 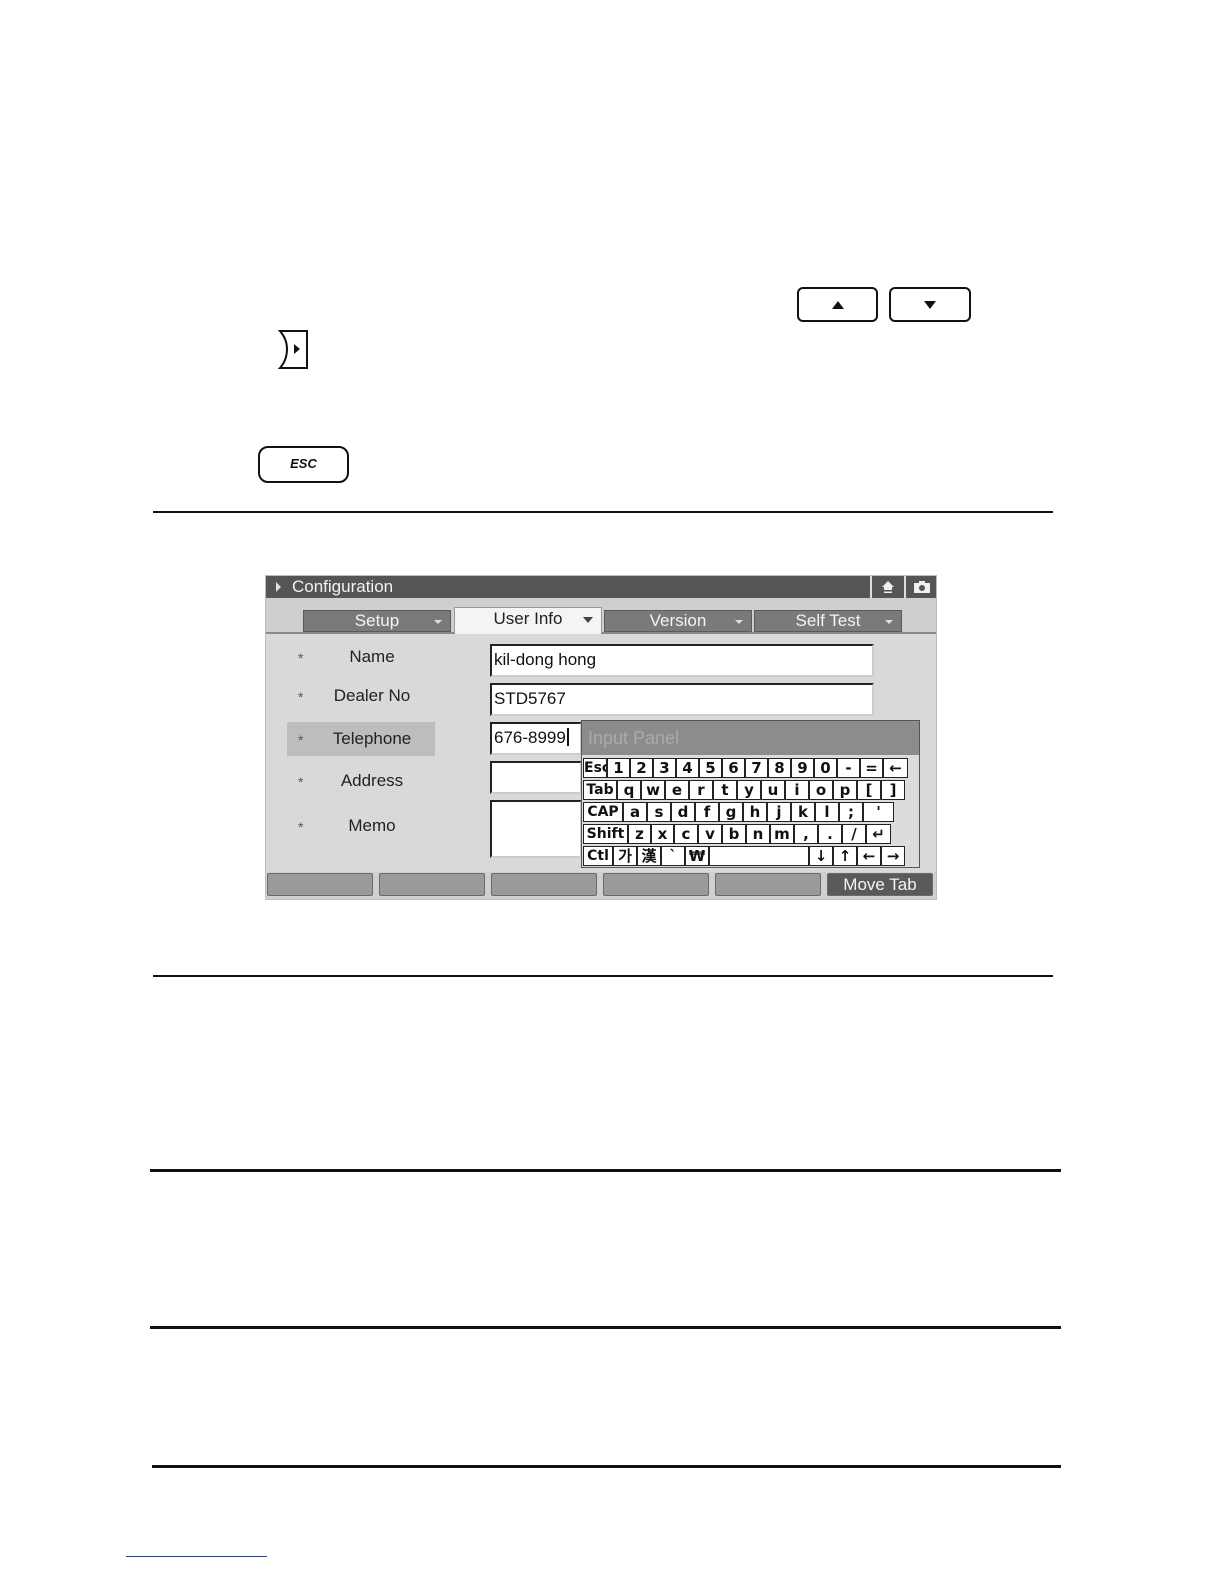 I want to click on key: CAP, so click(x=603, y=812).